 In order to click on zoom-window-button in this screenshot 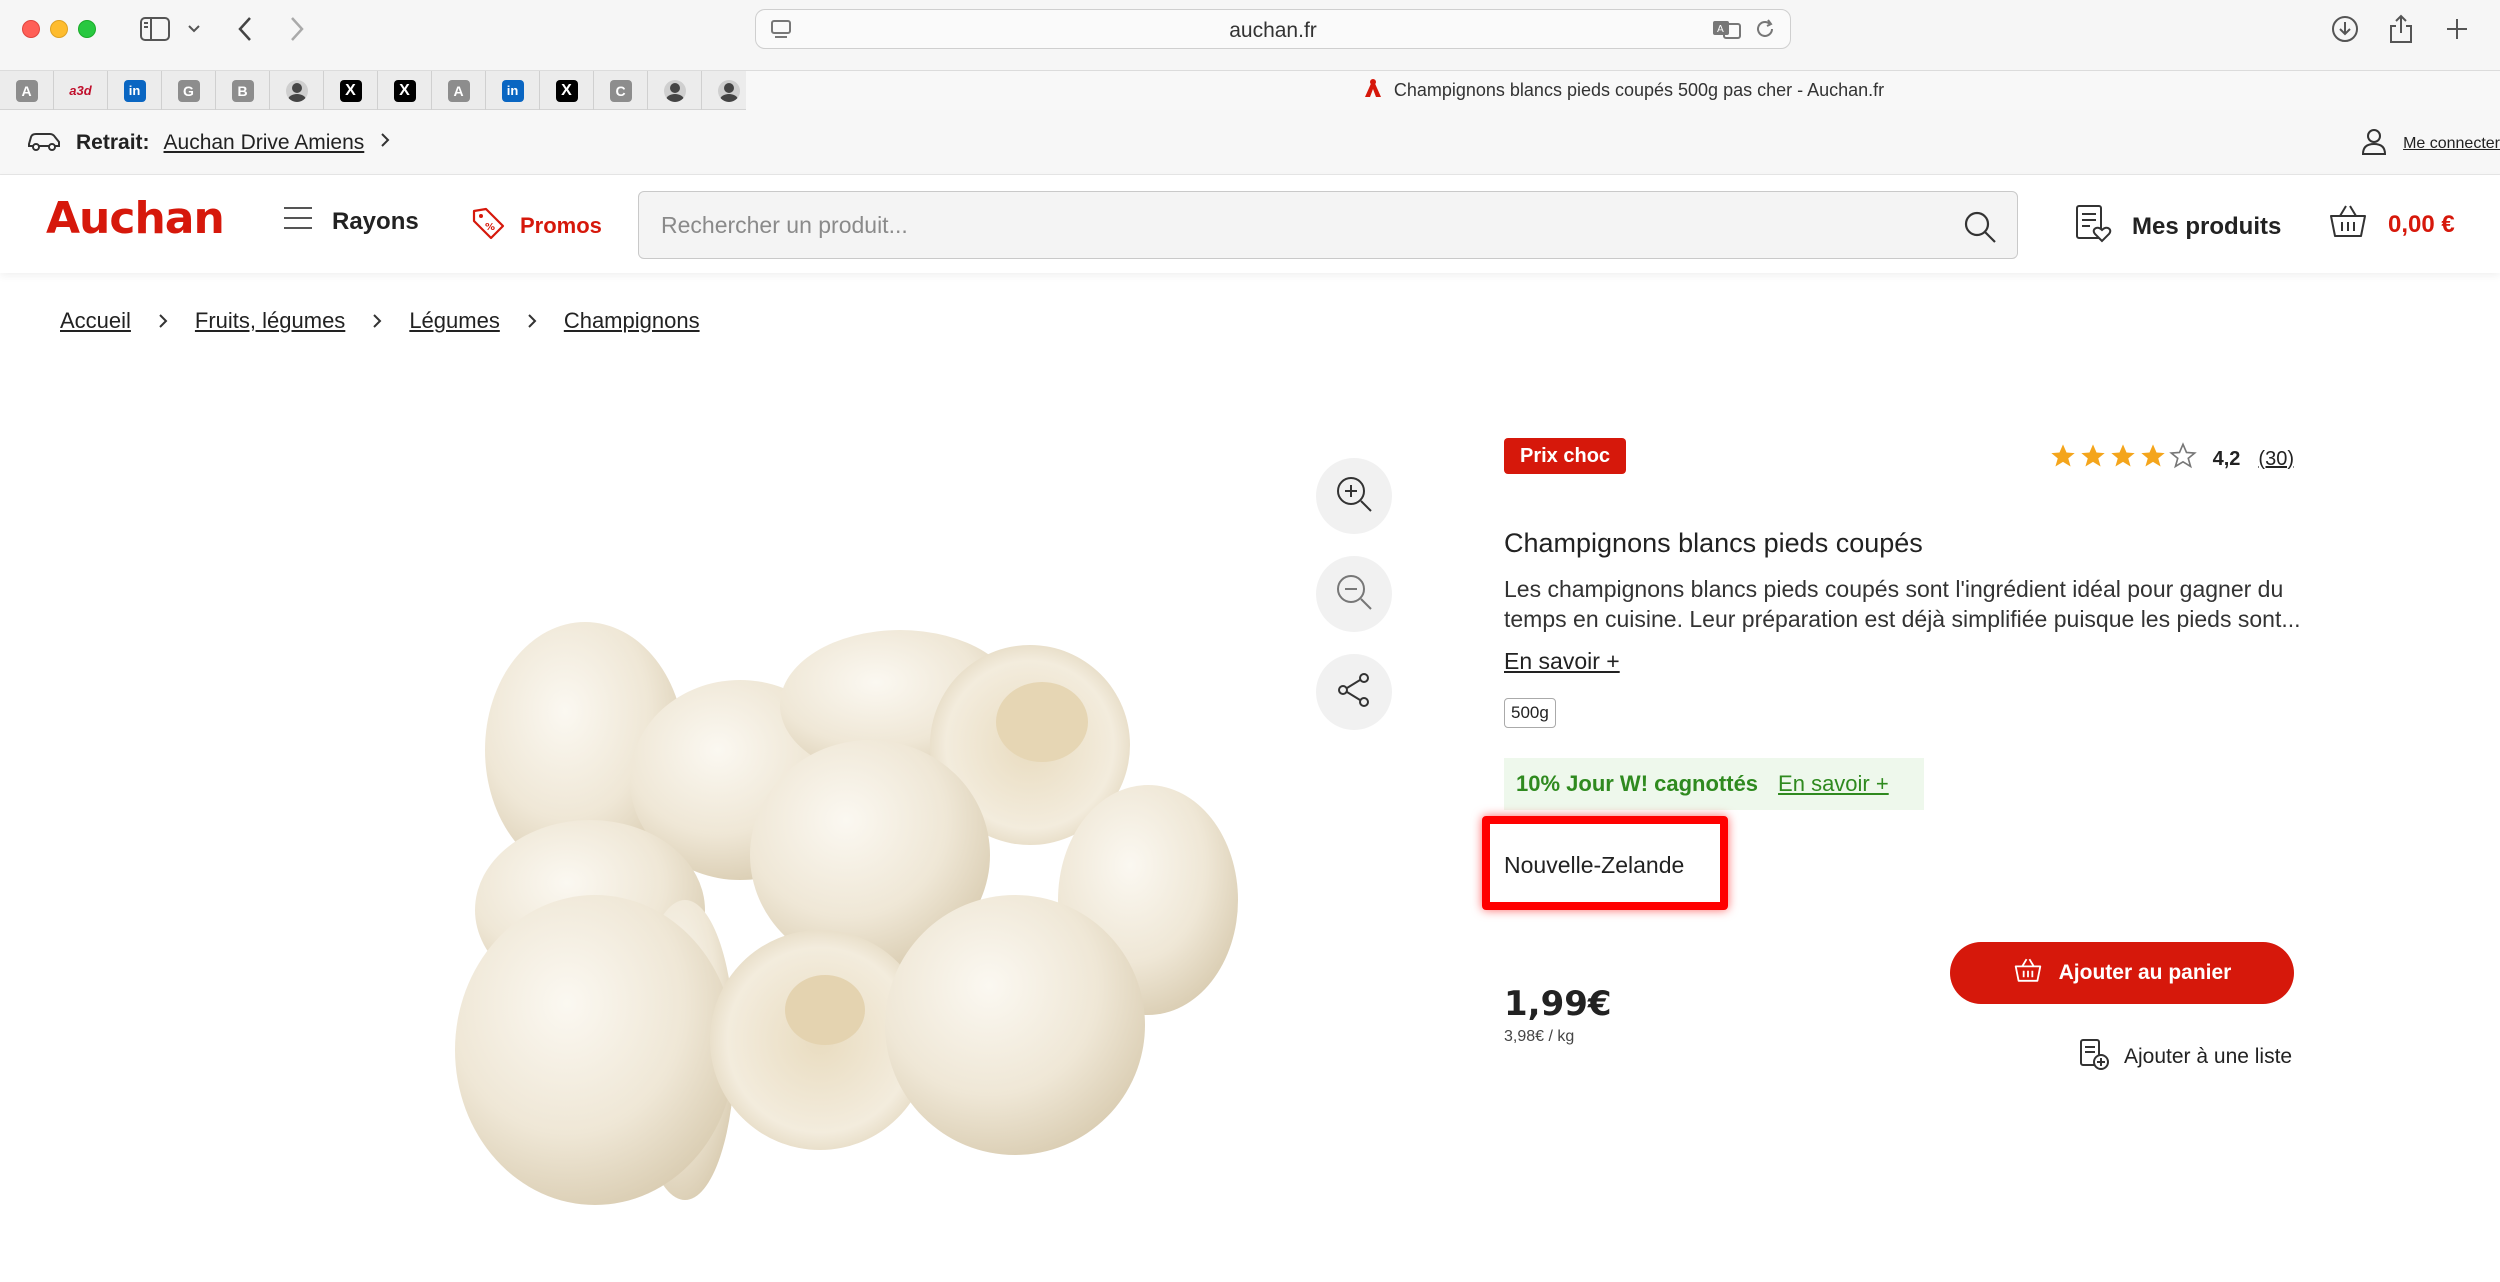, I will do `click(87, 29)`.